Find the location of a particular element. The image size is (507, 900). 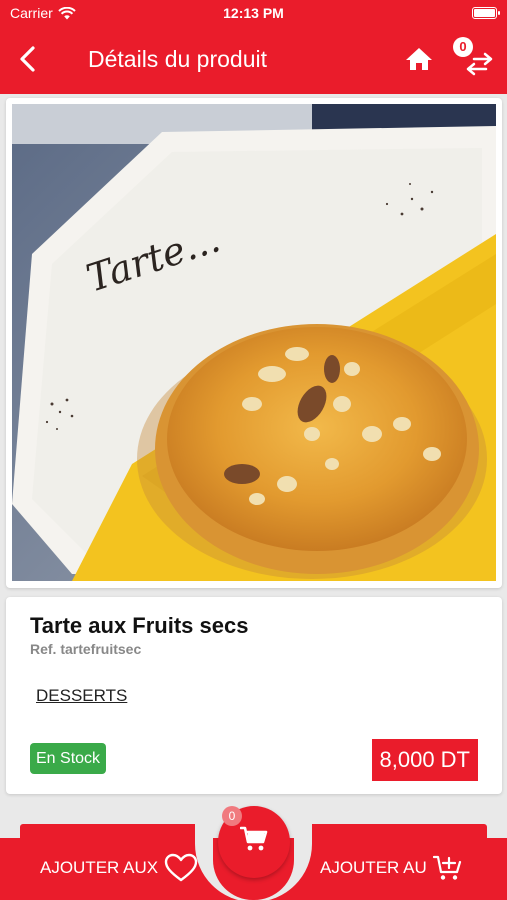

compare-button: 0 is located at coordinates (473, 58).